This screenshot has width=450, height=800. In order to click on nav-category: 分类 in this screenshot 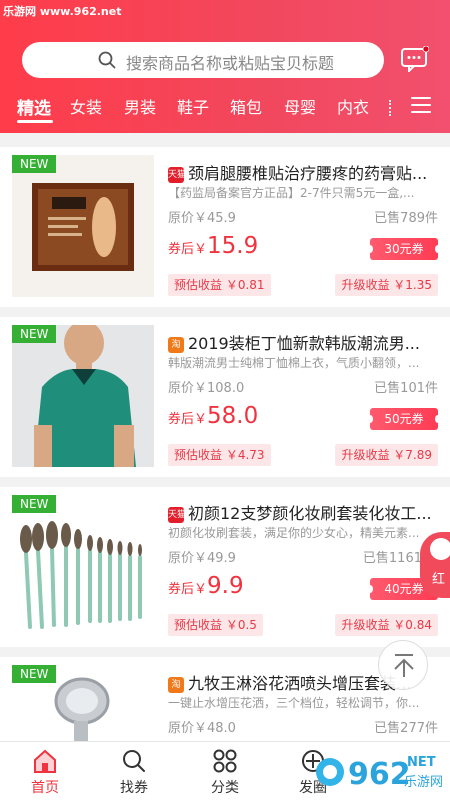, I will do `click(225, 772)`.